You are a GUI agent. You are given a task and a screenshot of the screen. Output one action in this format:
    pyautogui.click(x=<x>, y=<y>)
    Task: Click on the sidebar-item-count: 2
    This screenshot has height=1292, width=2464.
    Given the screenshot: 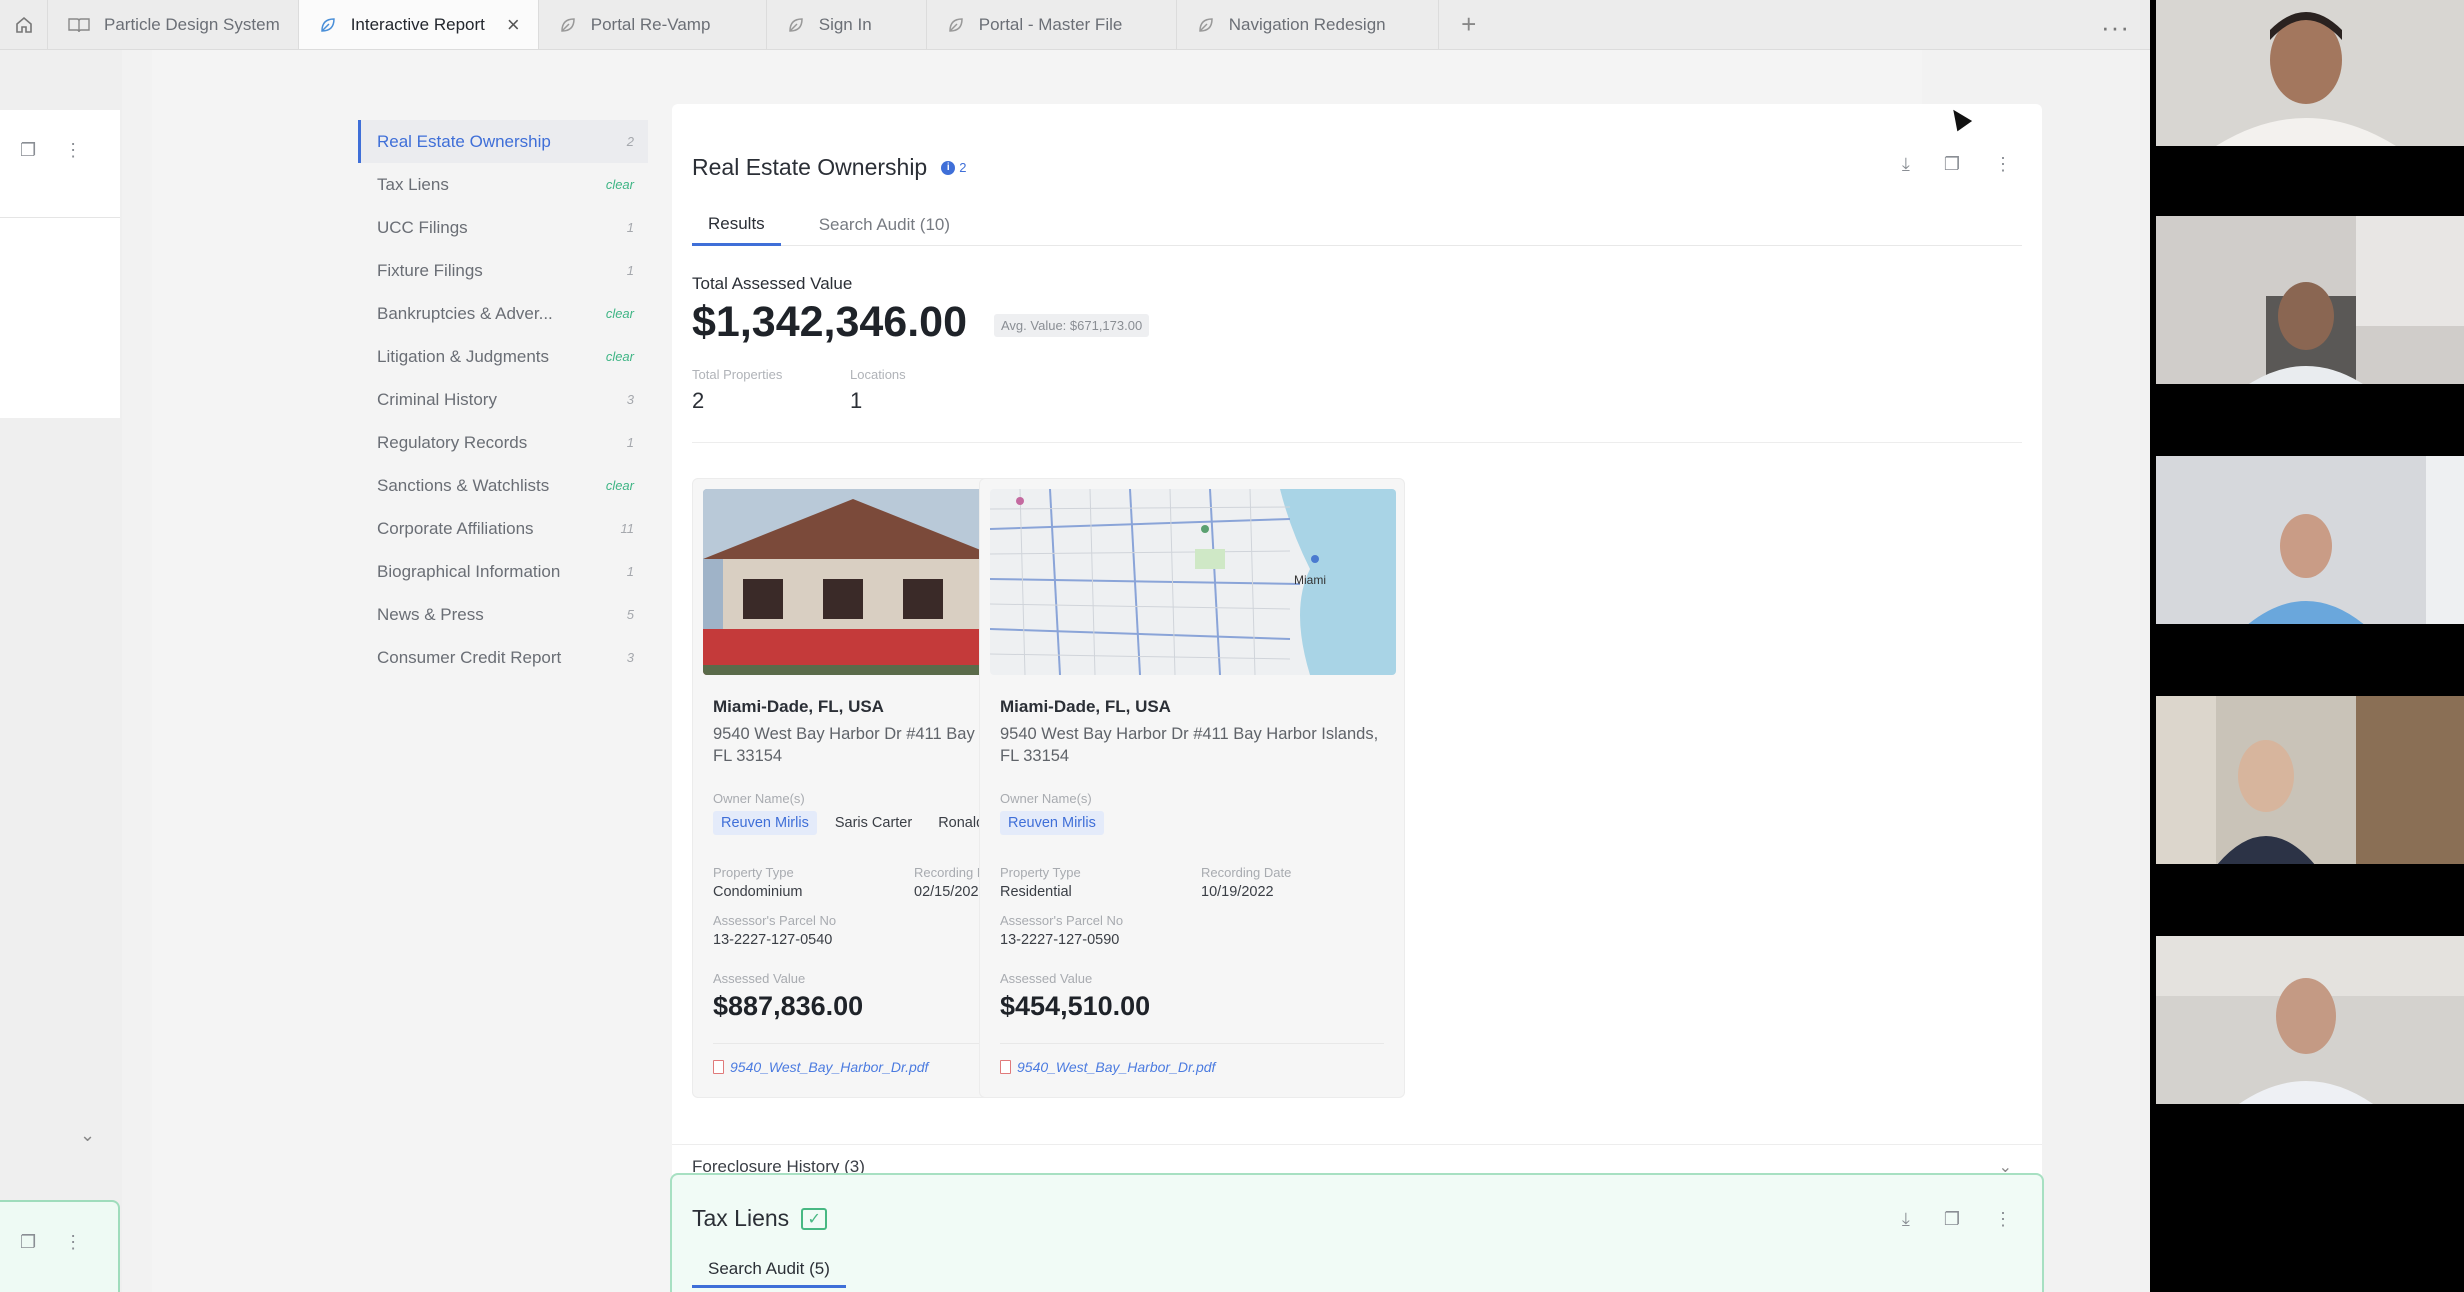 What is the action you would take?
    pyautogui.click(x=630, y=141)
    